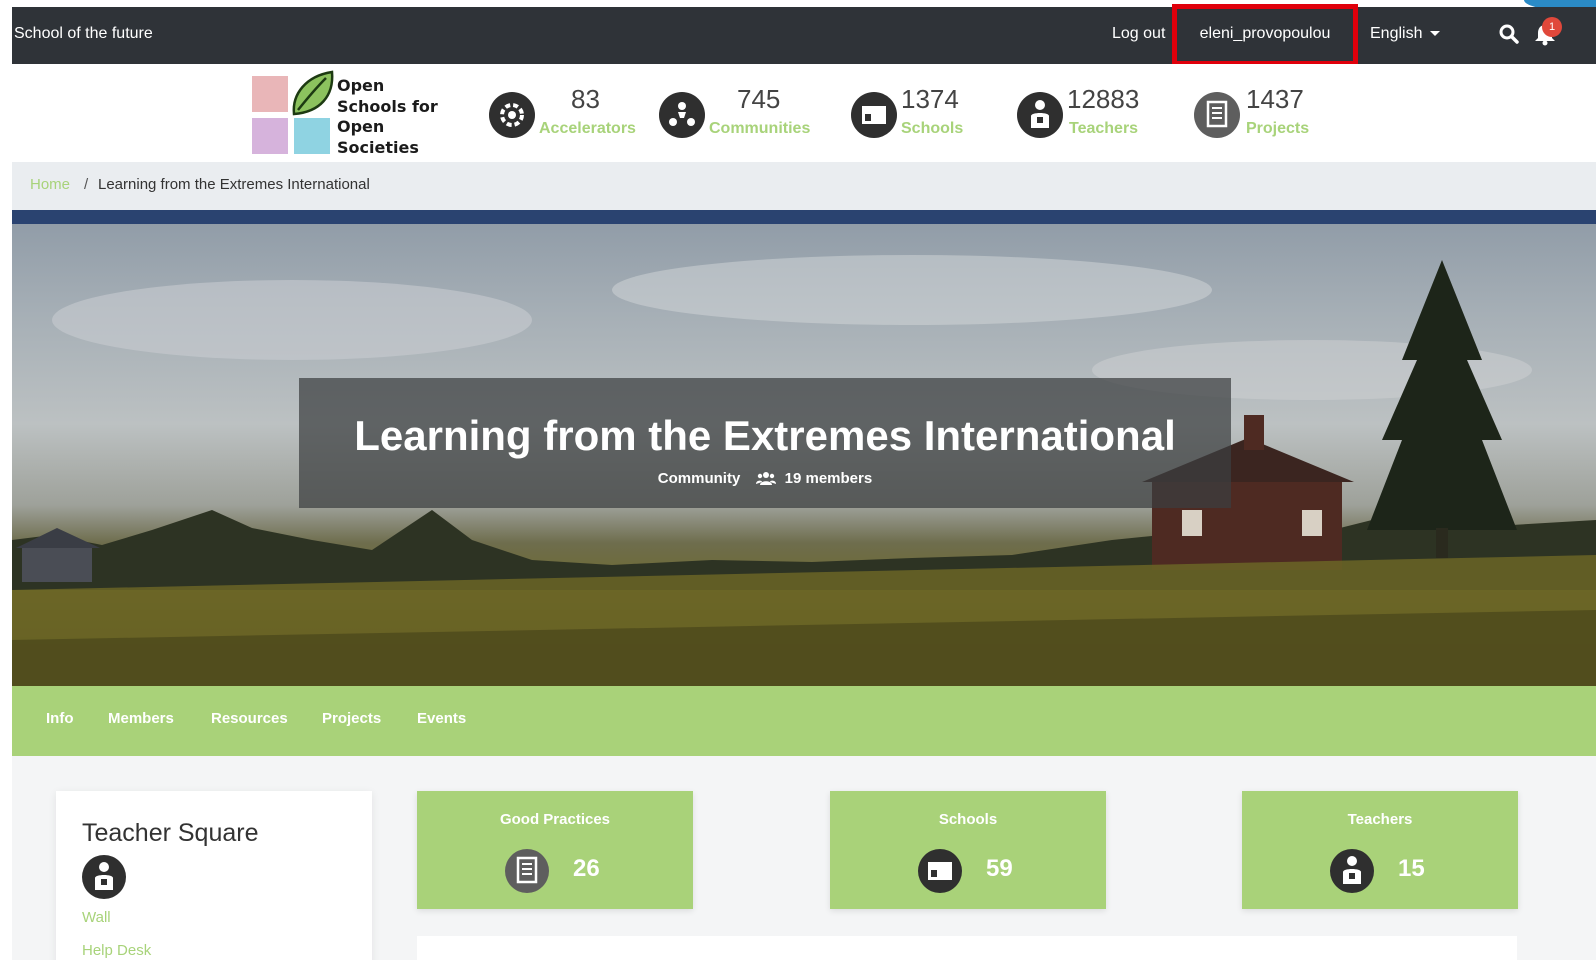 The width and height of the screenshot is (1596, 960). I want to click on stat-schools: 1374 Schools, so click(916, 114).